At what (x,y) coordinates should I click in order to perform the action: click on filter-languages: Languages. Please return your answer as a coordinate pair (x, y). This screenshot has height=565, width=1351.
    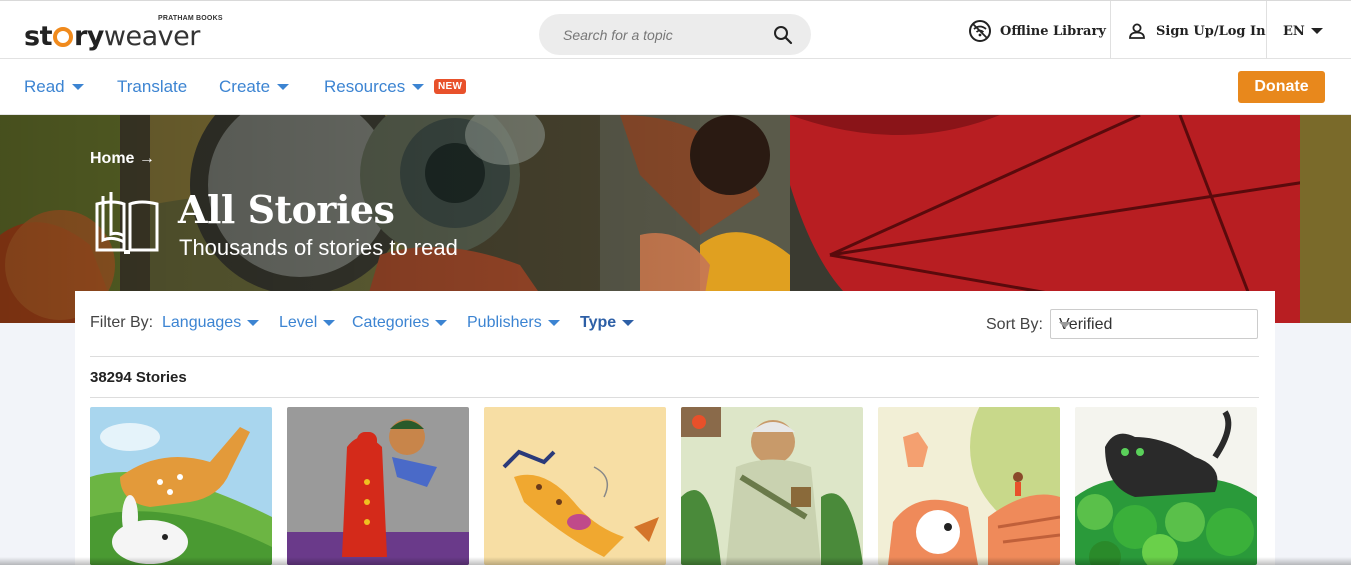
    Looking at the image, I should click on (211, 323).